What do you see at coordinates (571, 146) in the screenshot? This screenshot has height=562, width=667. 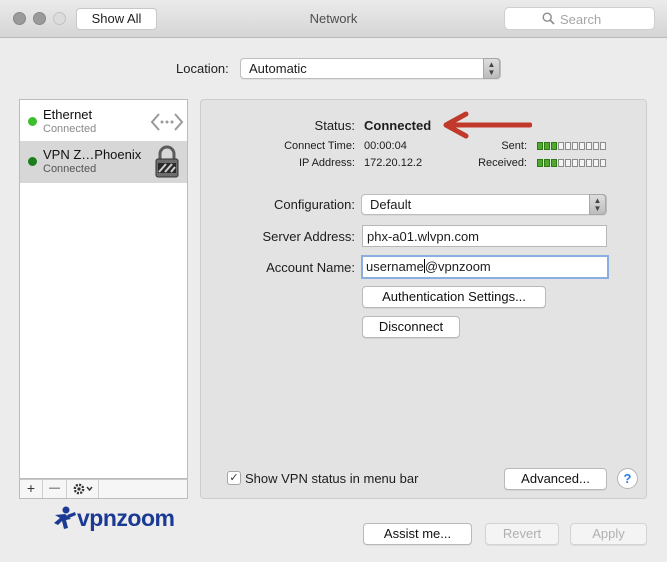 I see `sent-meter` at bounding box center [571, 146].